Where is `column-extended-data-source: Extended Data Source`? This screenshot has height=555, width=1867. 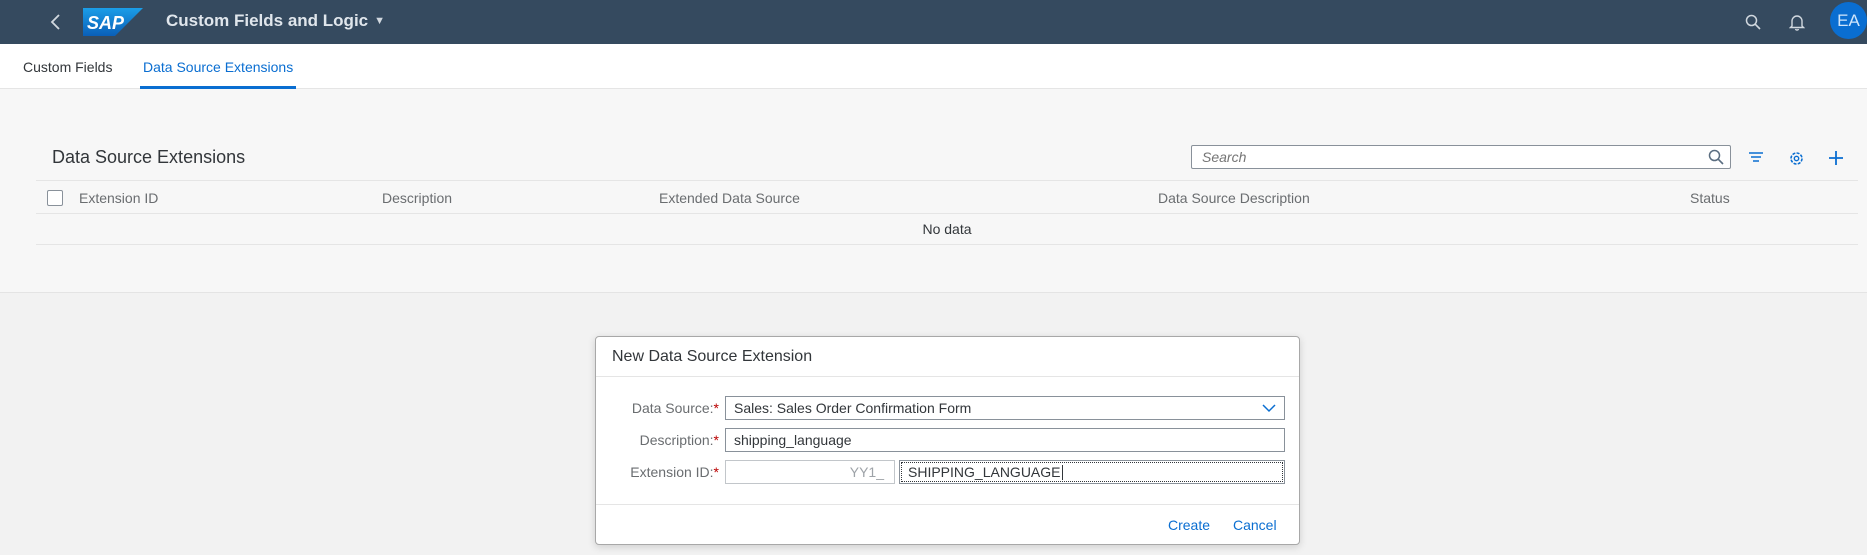
column-extended-data-source: Extended Data Source is located at coordinates (729, 197).